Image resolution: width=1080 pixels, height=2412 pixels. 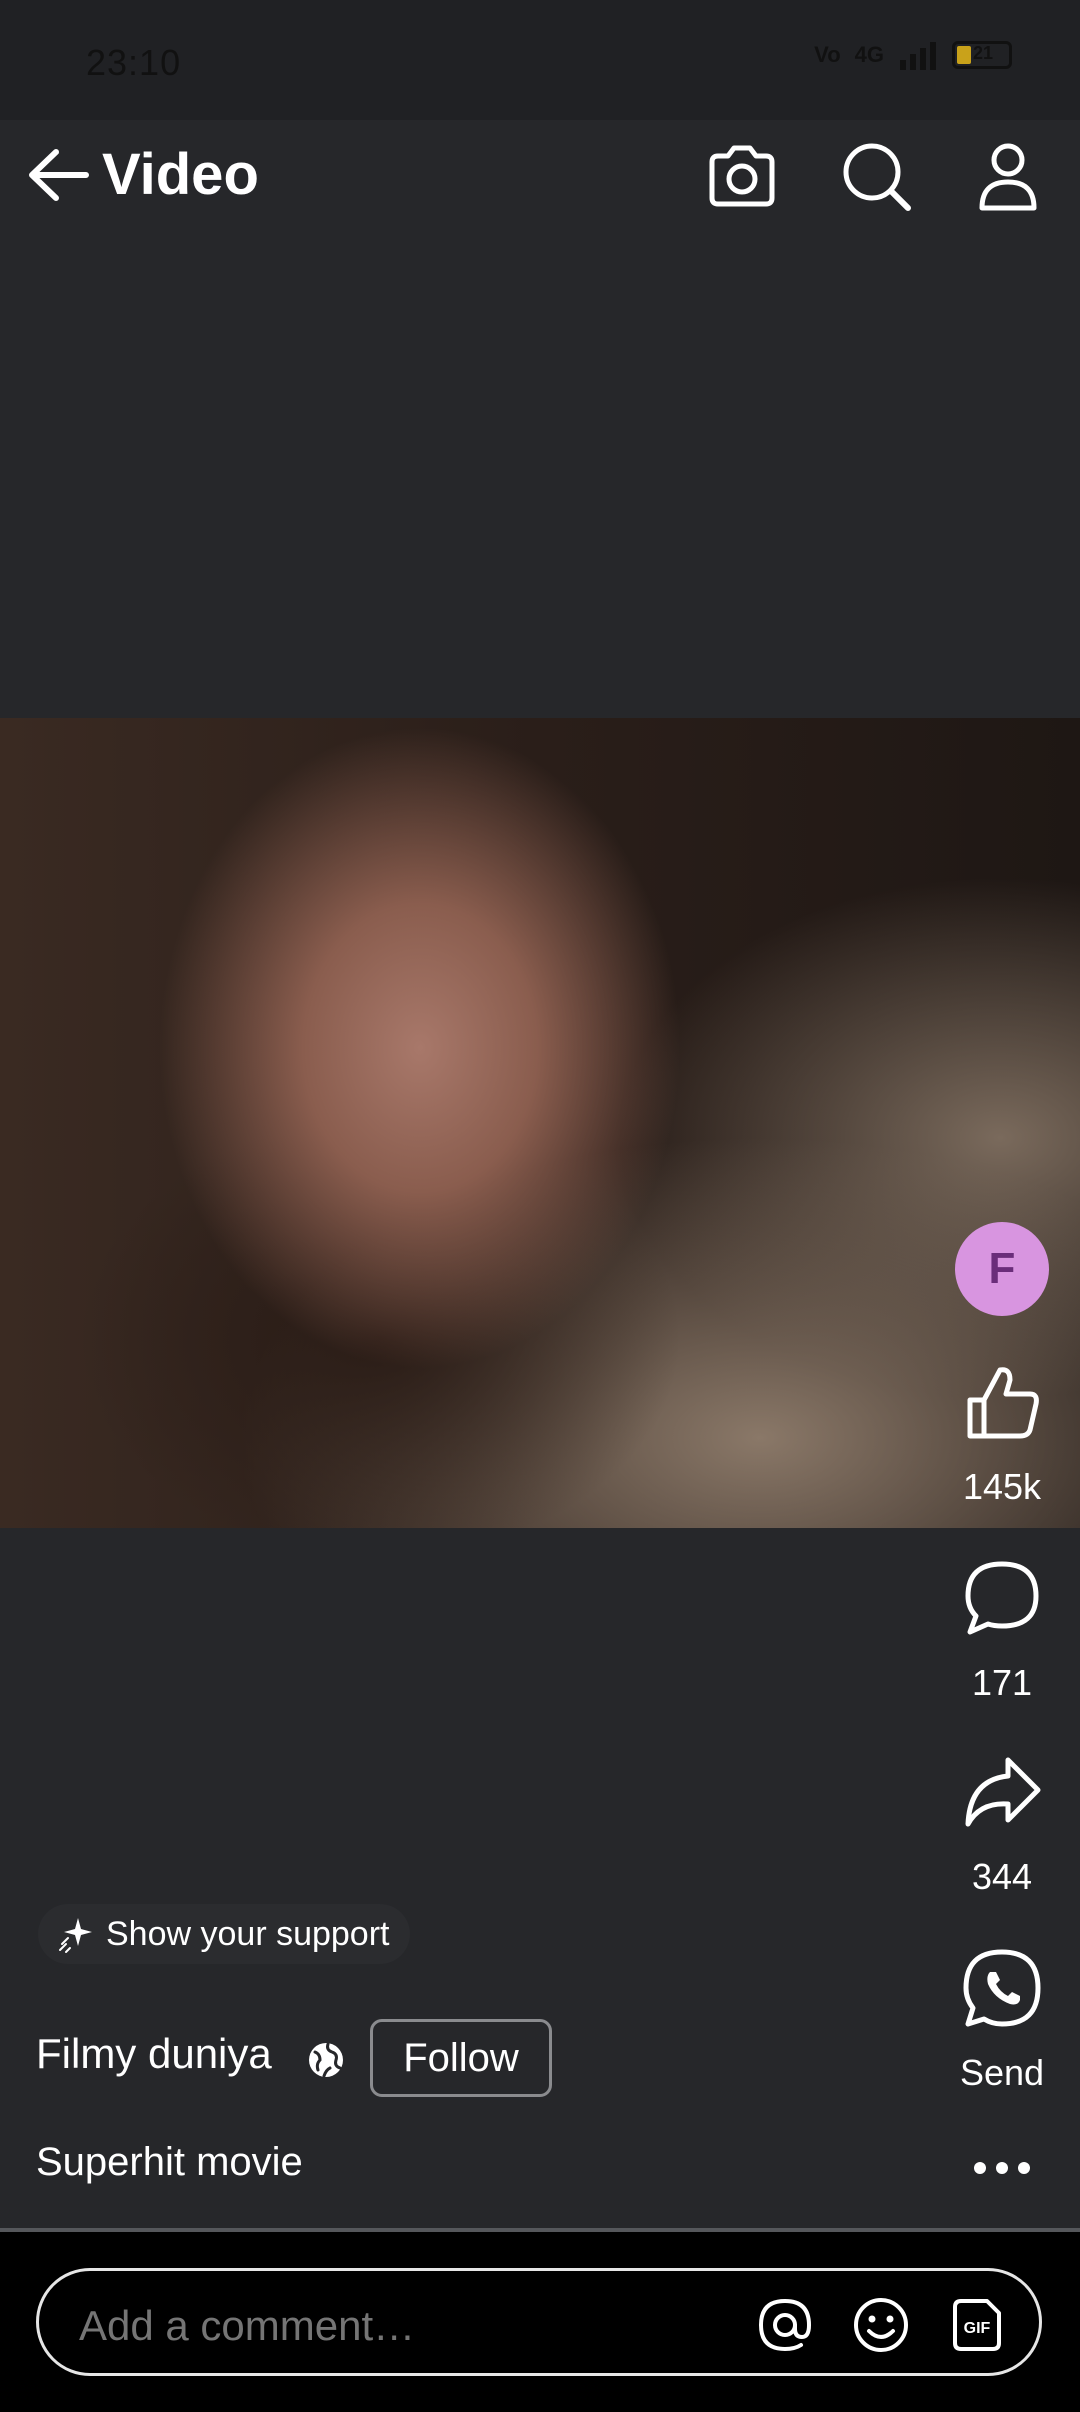 I want to click on show-support-button: Show your support, so click(x=224, y=1934).